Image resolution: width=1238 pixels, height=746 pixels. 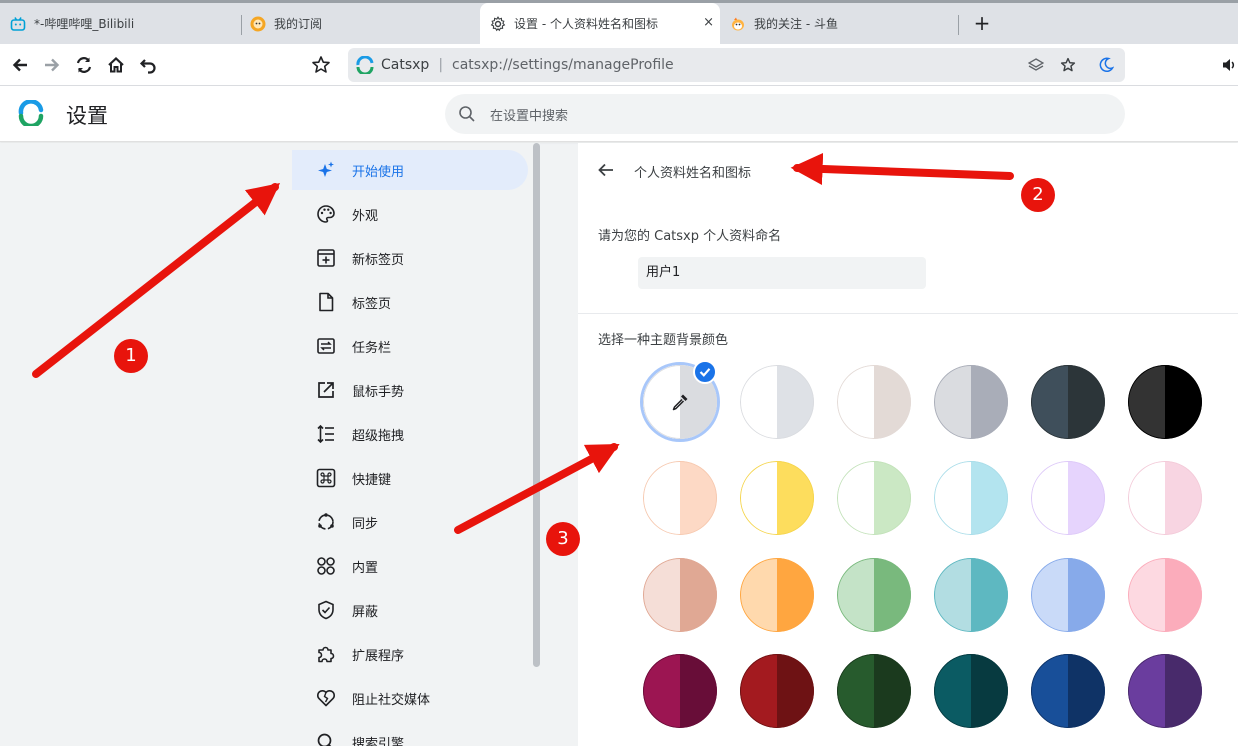 What do you see at coordinates (391, 700) in the screenshot?
I see `sidebar-item-label: 阻止社交媒体` at bounding box center [391, 700].